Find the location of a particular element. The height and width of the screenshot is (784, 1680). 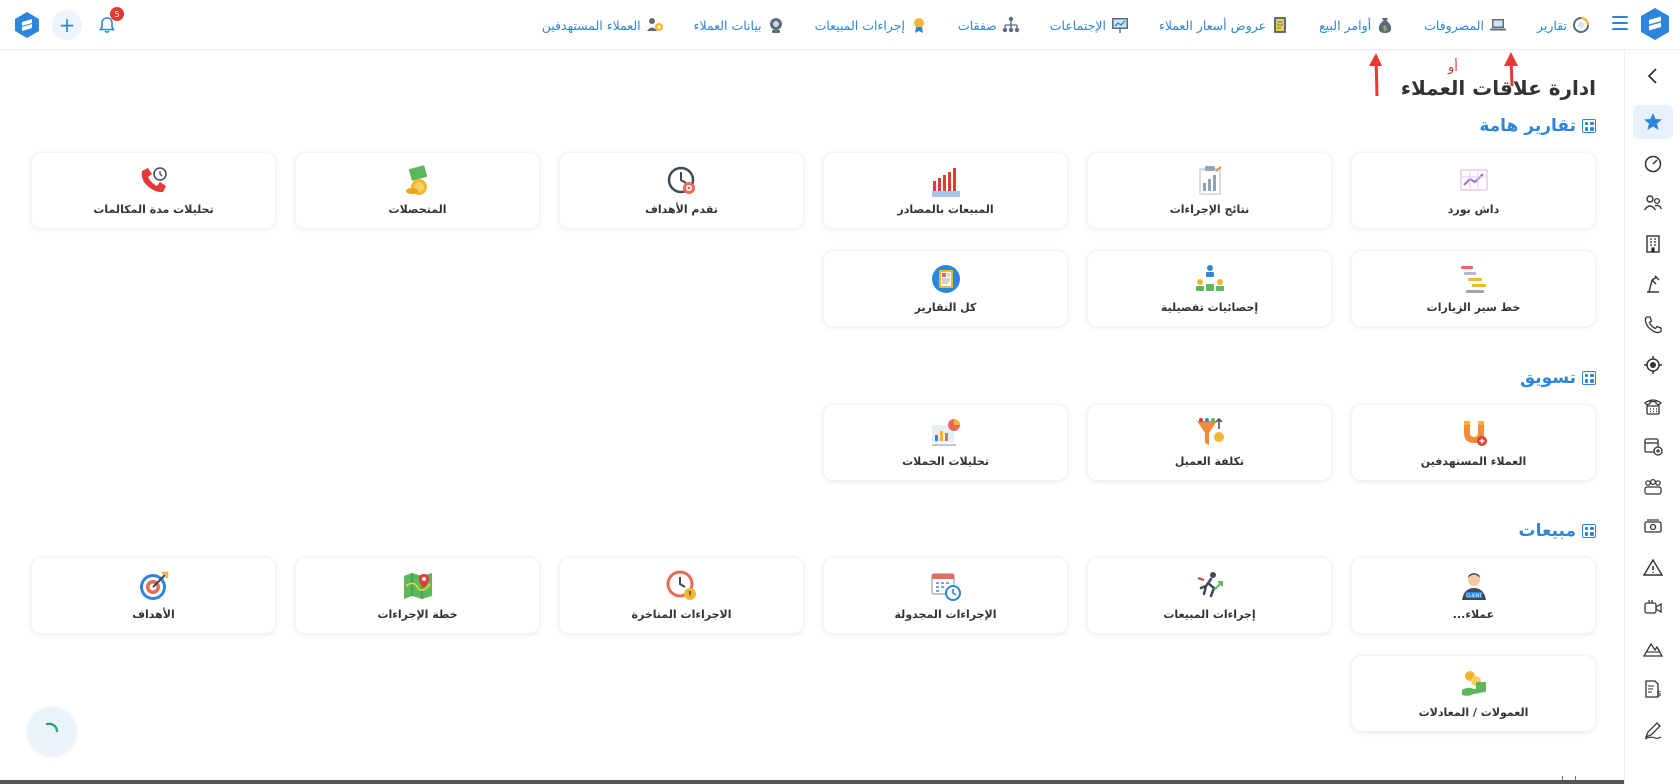

gantt-route-icon is located at coordinates (1473, 279).